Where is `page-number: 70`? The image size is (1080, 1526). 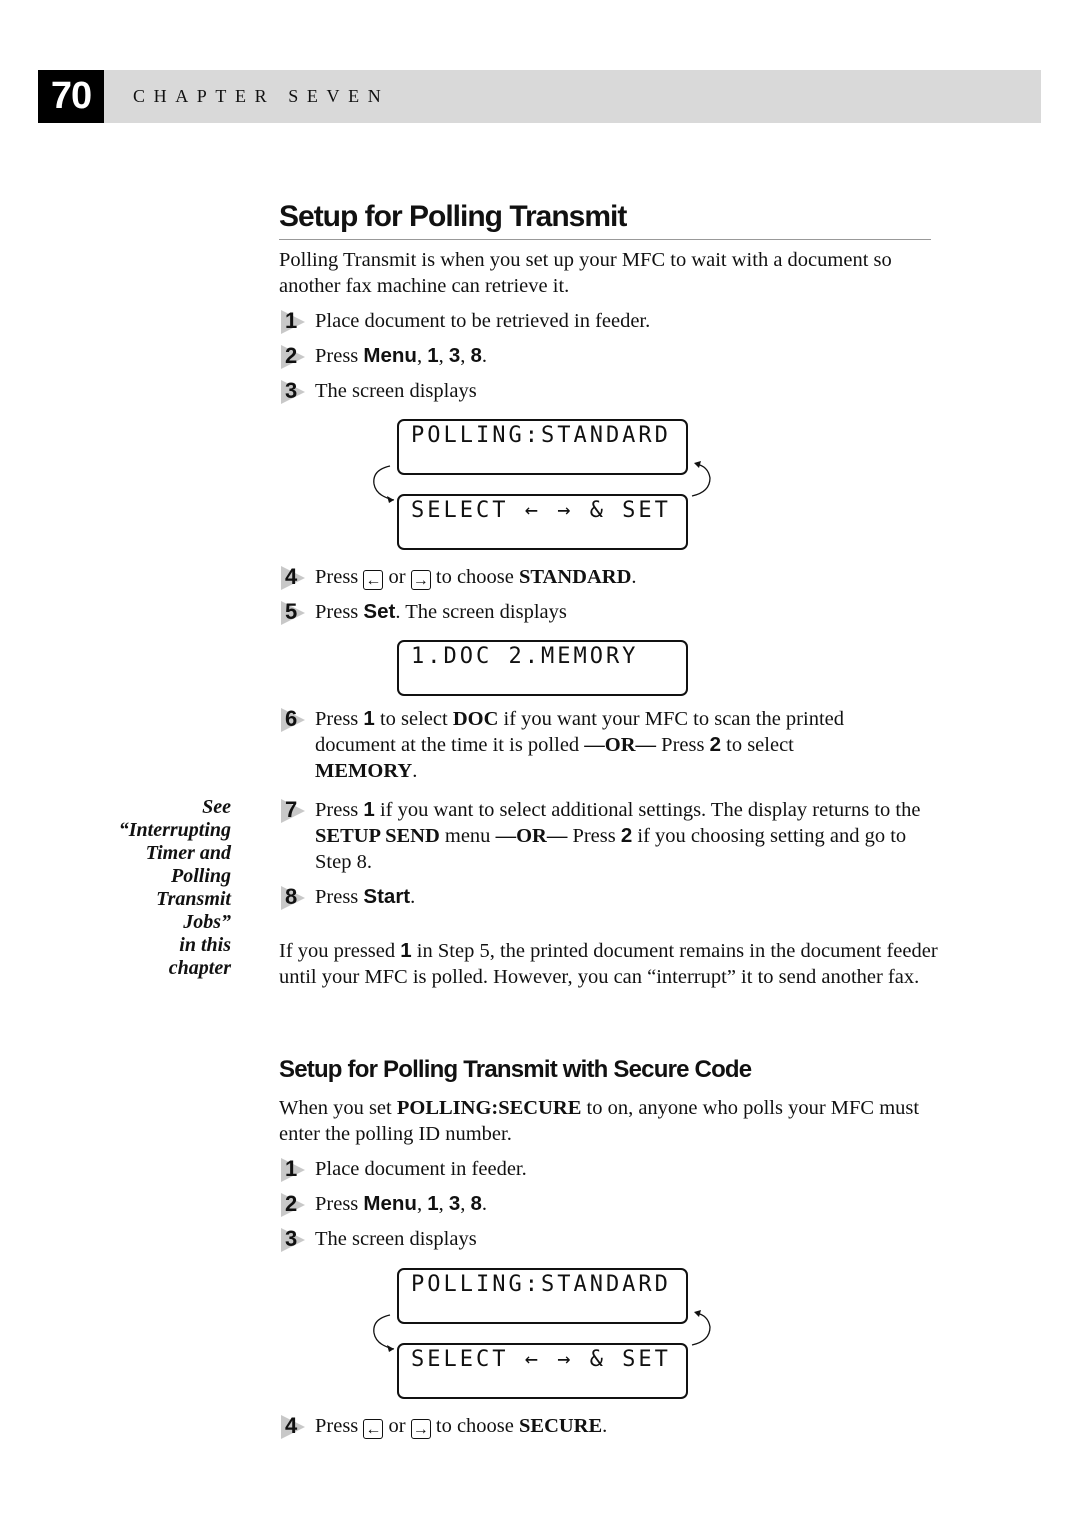 page-number: 70 is located at coordinates (71, 96).